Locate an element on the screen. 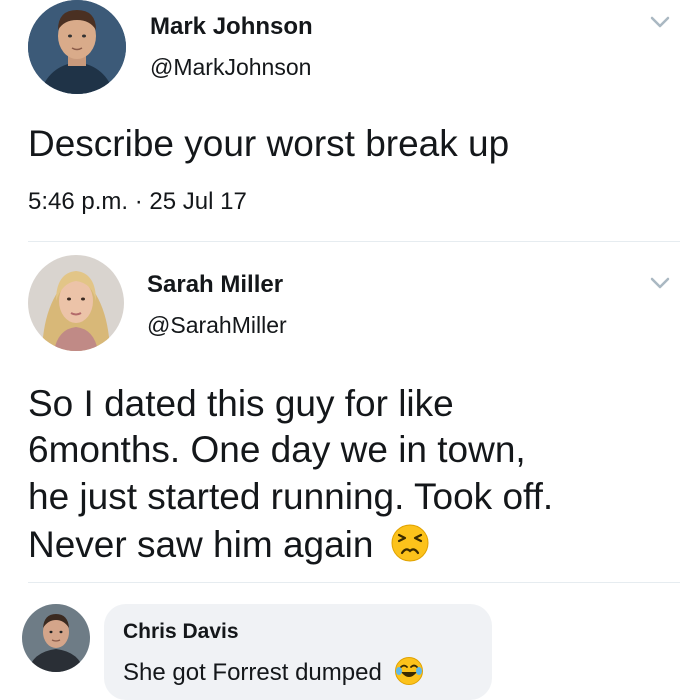 The height and width of the screenshot is (700, 700). author-handle: @MarkJohnson is located at coordinates (230, 67).